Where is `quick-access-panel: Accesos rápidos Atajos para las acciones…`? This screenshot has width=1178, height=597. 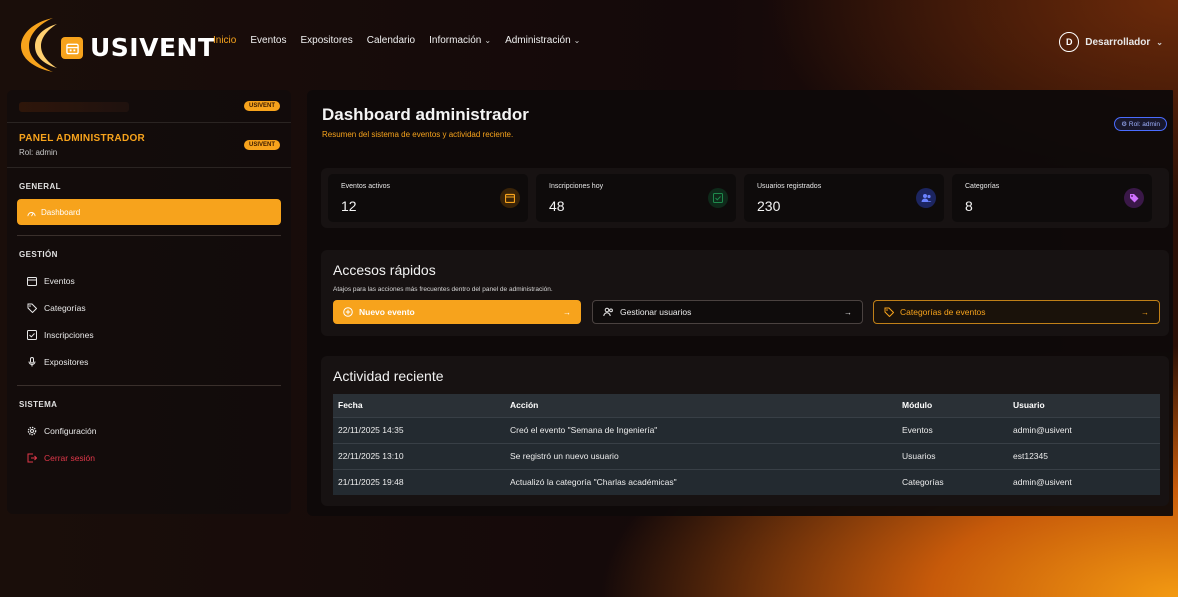 quick-access-panel: Accesos rápidos Atajos para las acciones… is located at coordinates (745, 293).